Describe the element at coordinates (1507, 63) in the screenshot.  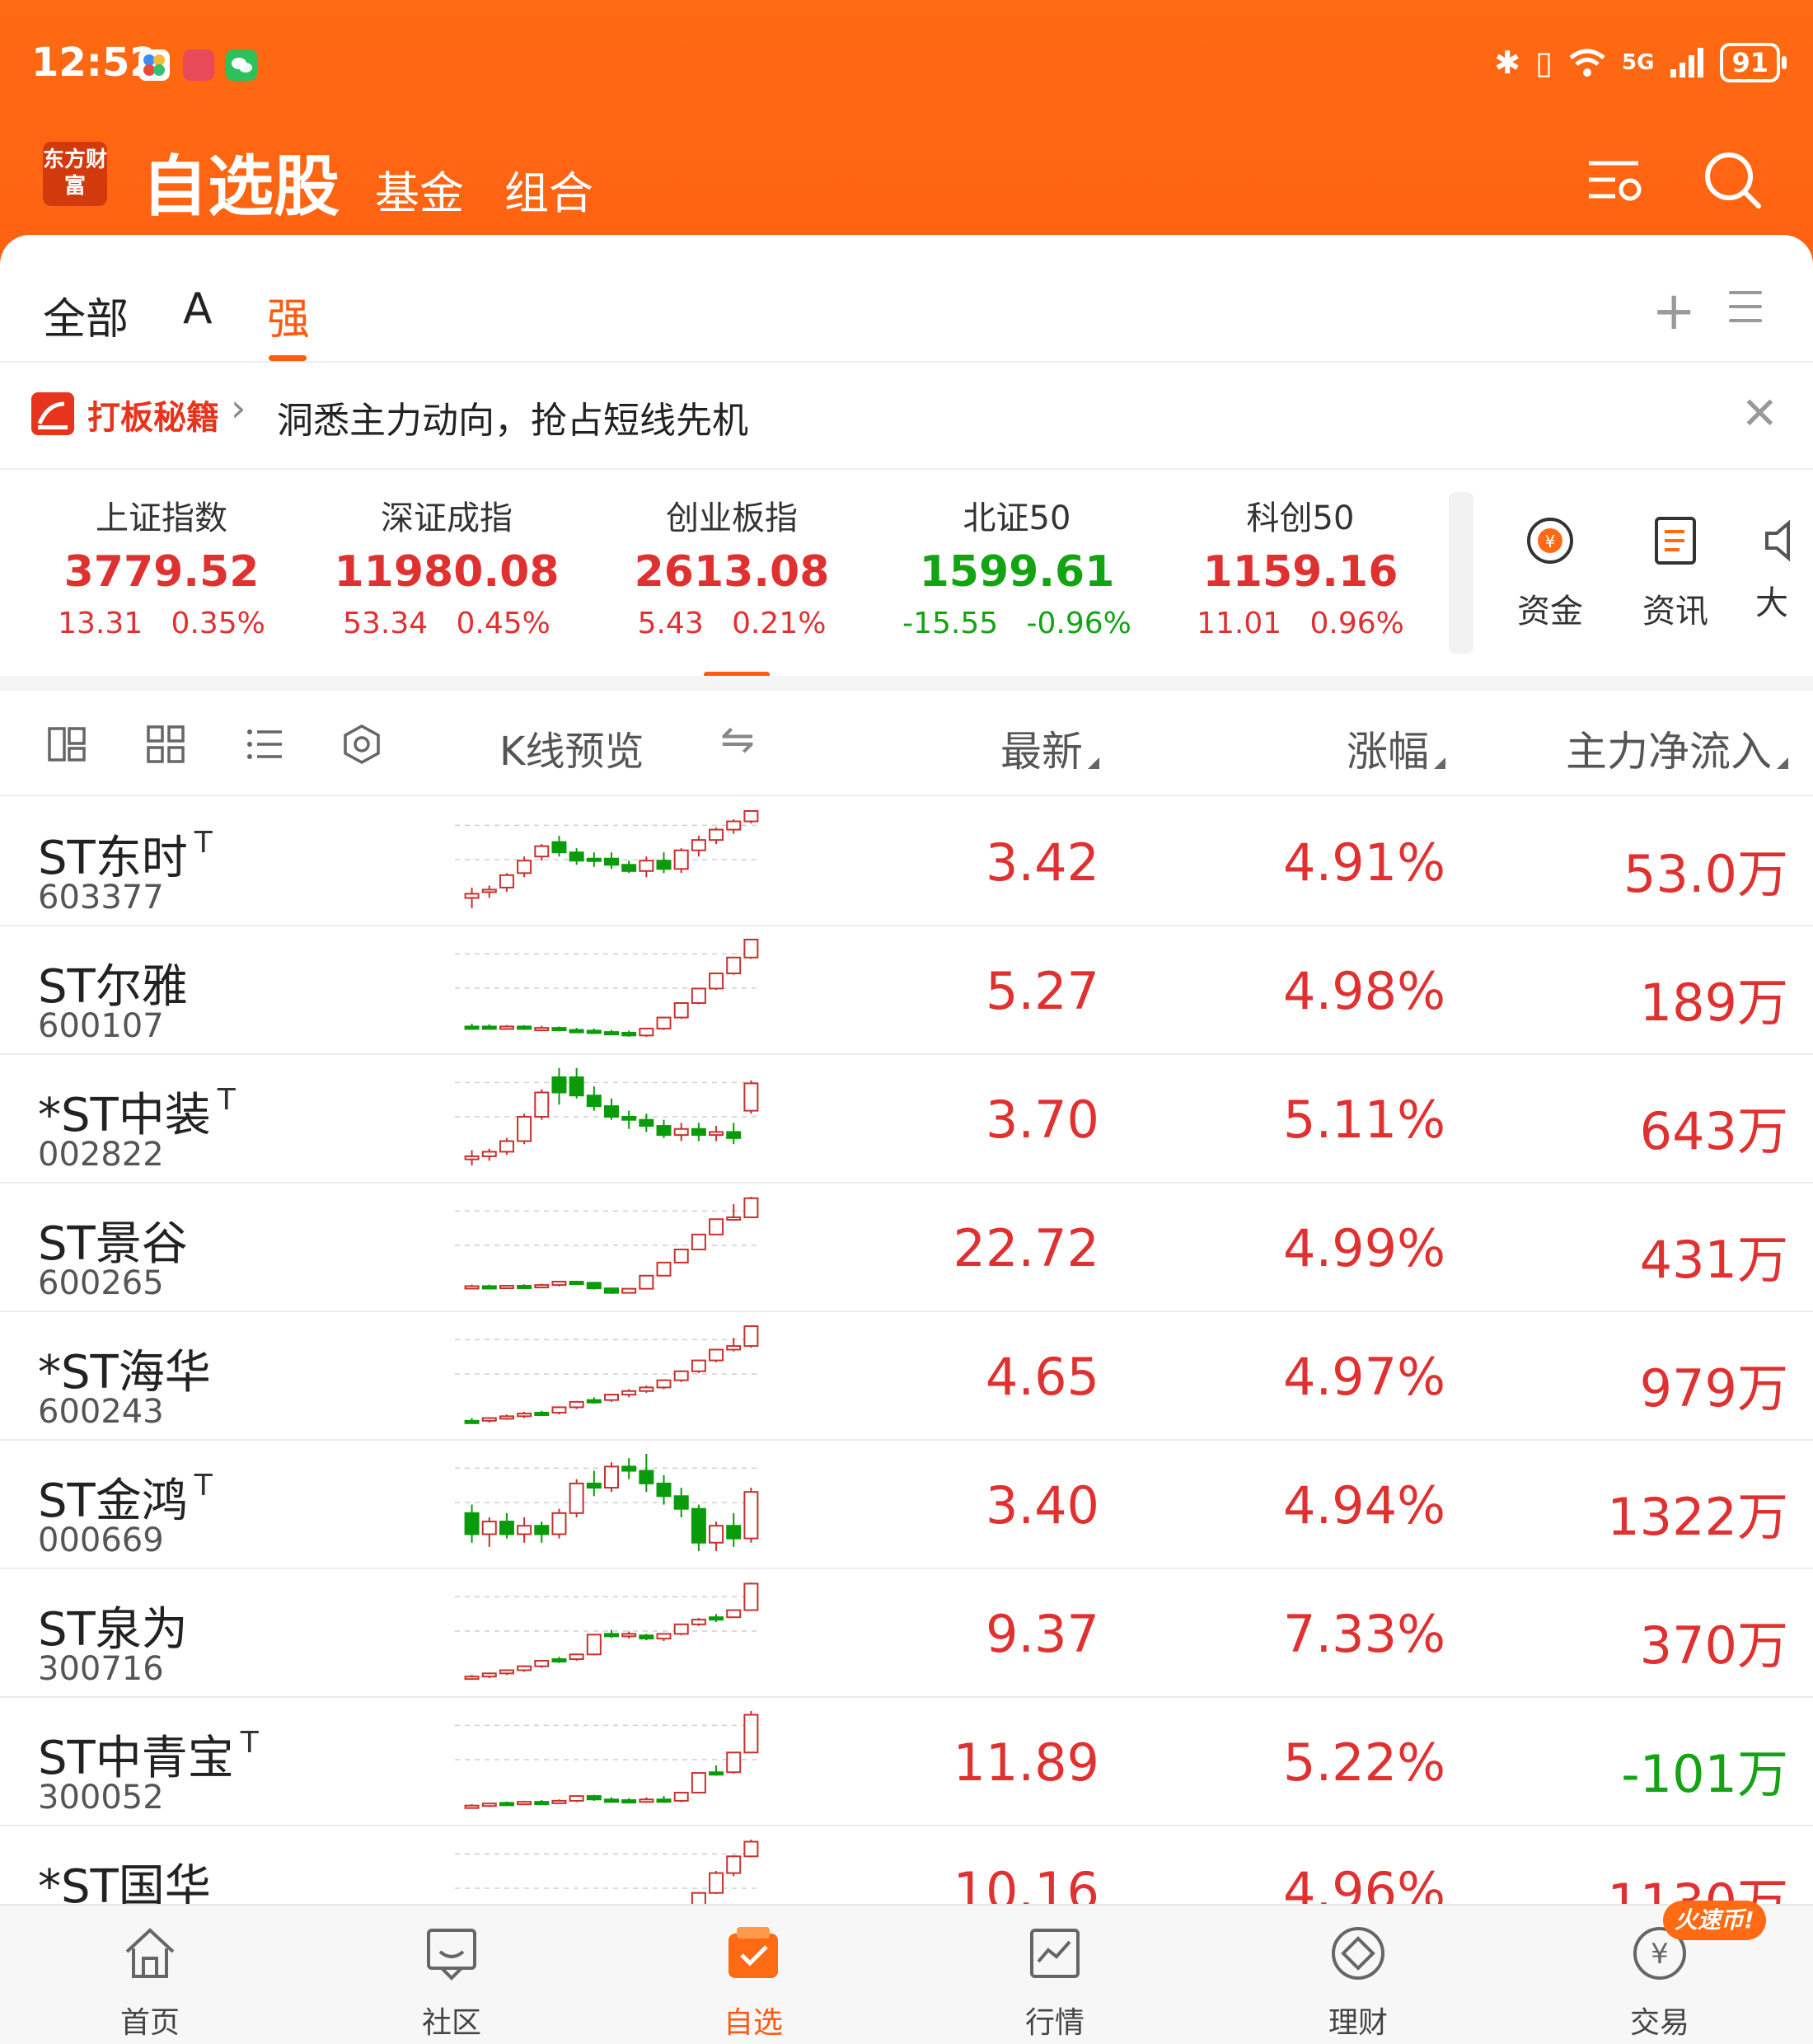
I see `bluetooth-icon: ✱` at that location.